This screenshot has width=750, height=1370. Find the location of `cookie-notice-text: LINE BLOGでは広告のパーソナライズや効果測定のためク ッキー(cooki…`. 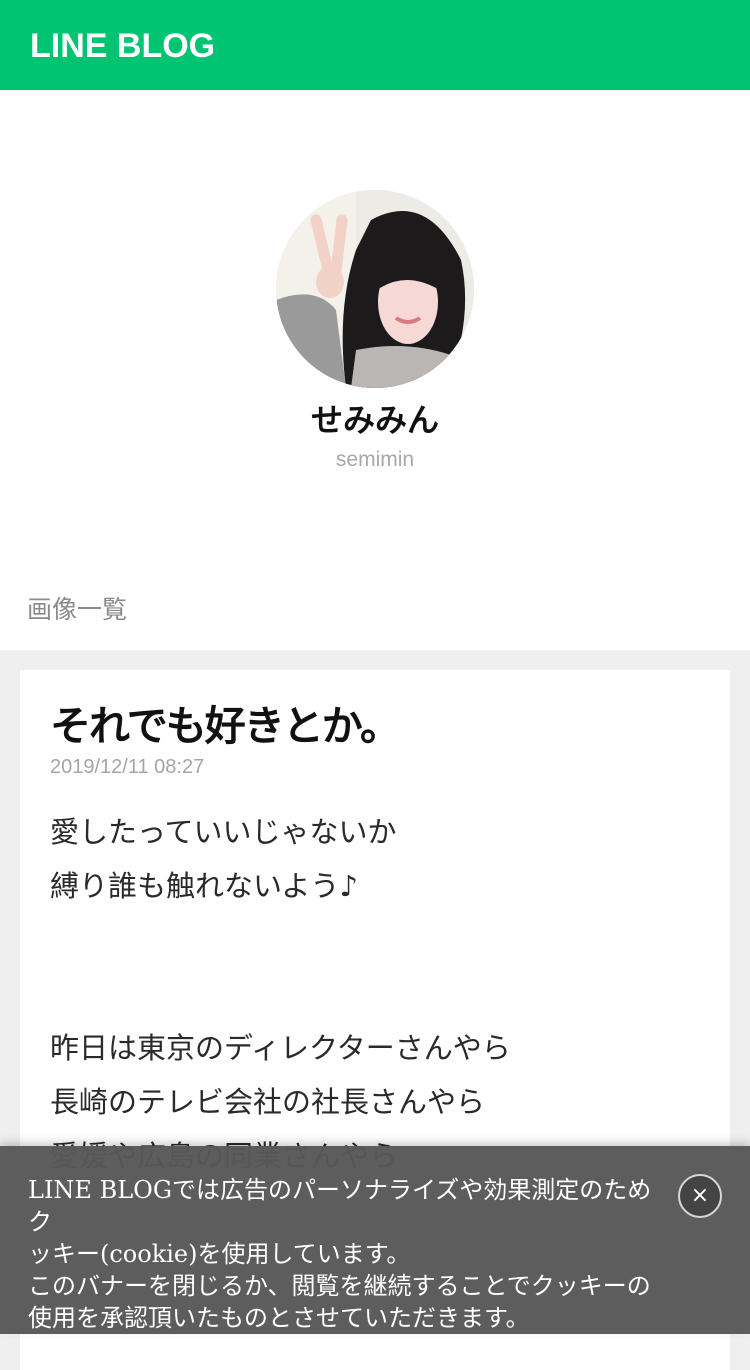

cookie-notice-text: LINE BLOGでは広告のパーソナライズや効果測定のためク ッキー(cooki… is located at coordinates (348, 1254).